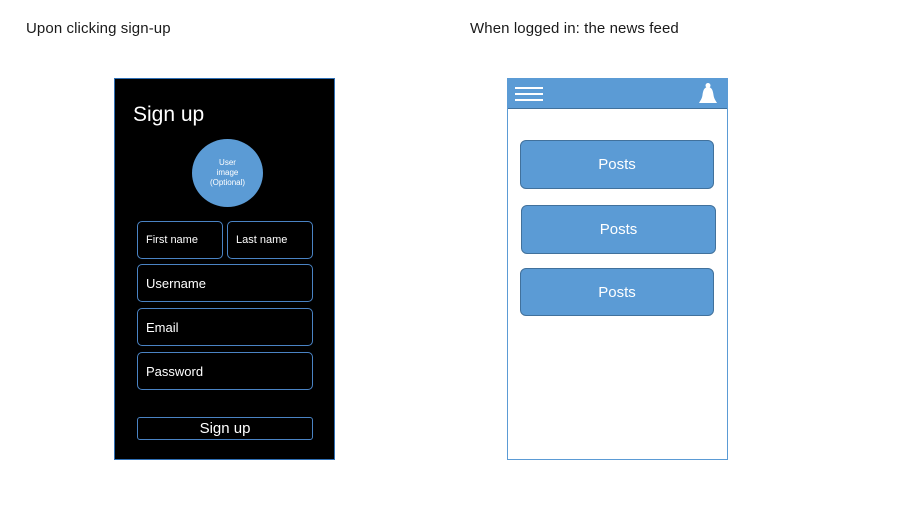 Image resolution: width=910 pixels, height=512 pixels. Describe the element at coordinates (225, 283) in the screenshot. I see `username-field: Username` at that location.